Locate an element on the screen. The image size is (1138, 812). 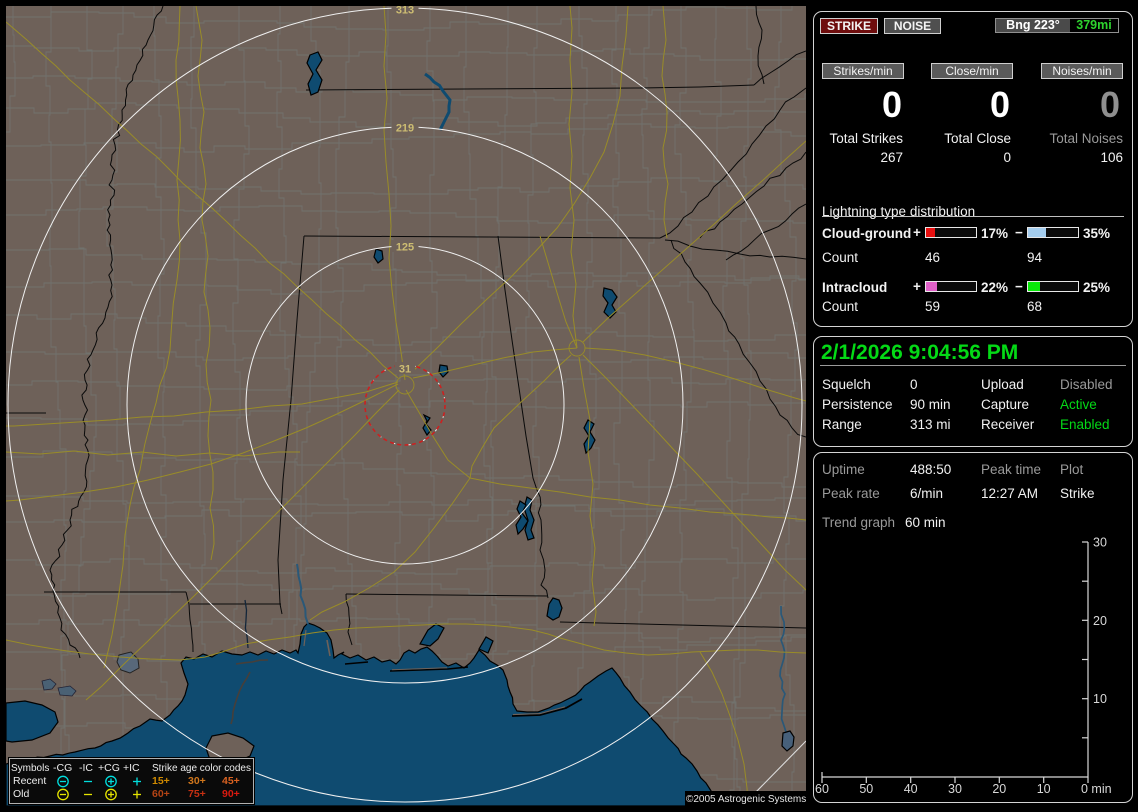
svg-text: 60 is located at coordinates (822, 789).